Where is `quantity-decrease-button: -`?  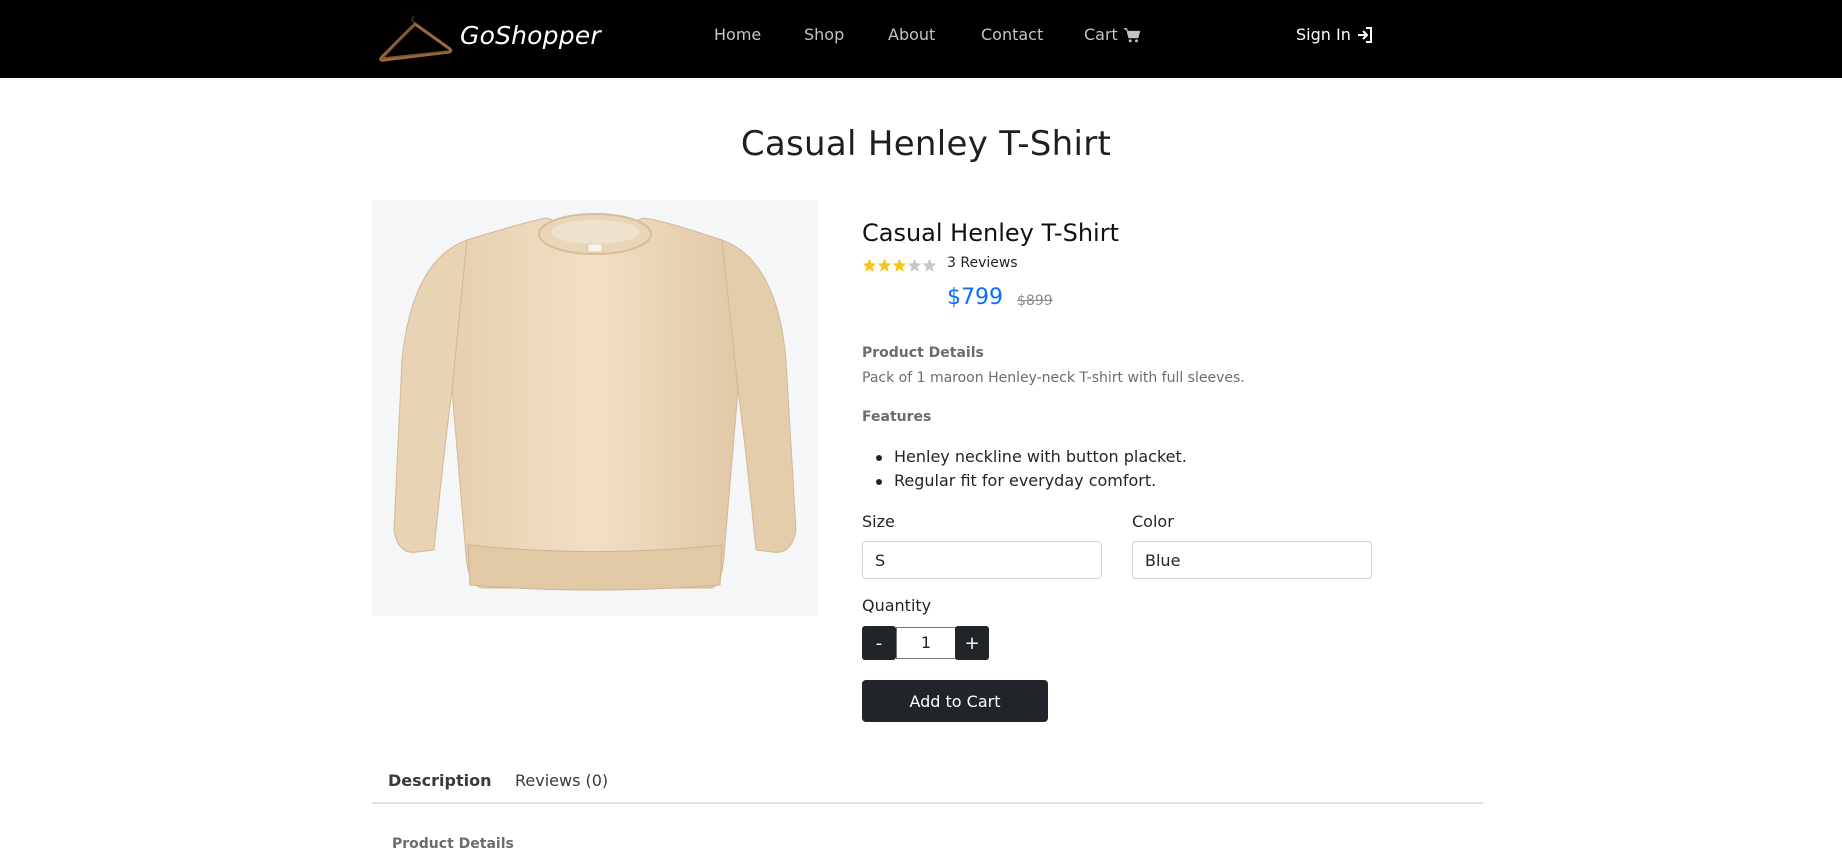
quantity-decrease-button: - is located at coordinates (879, 643).